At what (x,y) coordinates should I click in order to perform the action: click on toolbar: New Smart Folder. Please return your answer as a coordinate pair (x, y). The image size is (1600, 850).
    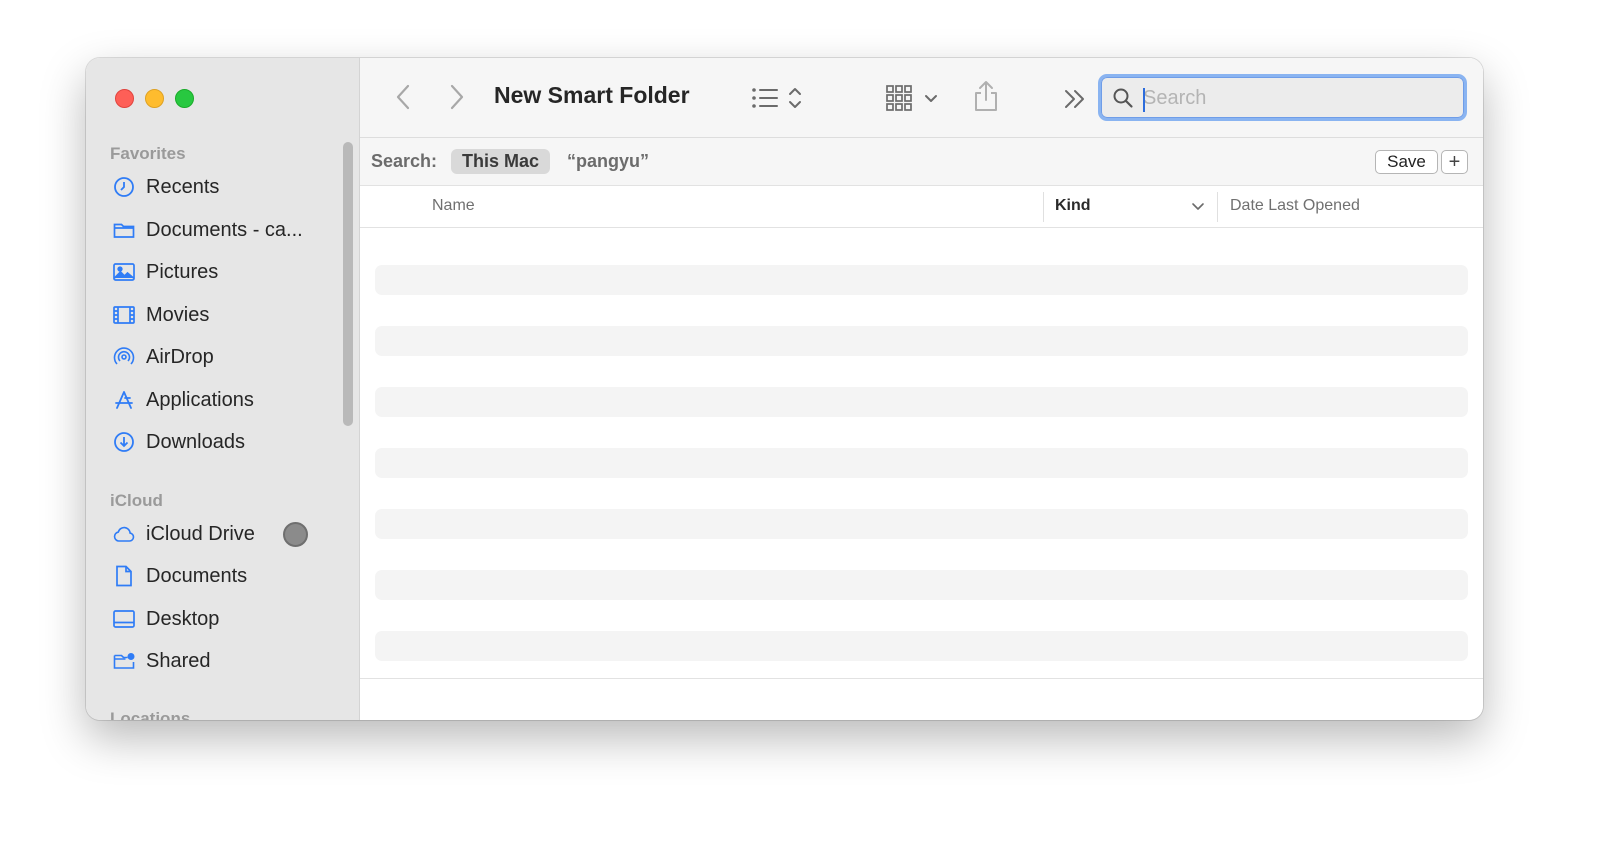
    Looking at the image, I should click on (921, 98).